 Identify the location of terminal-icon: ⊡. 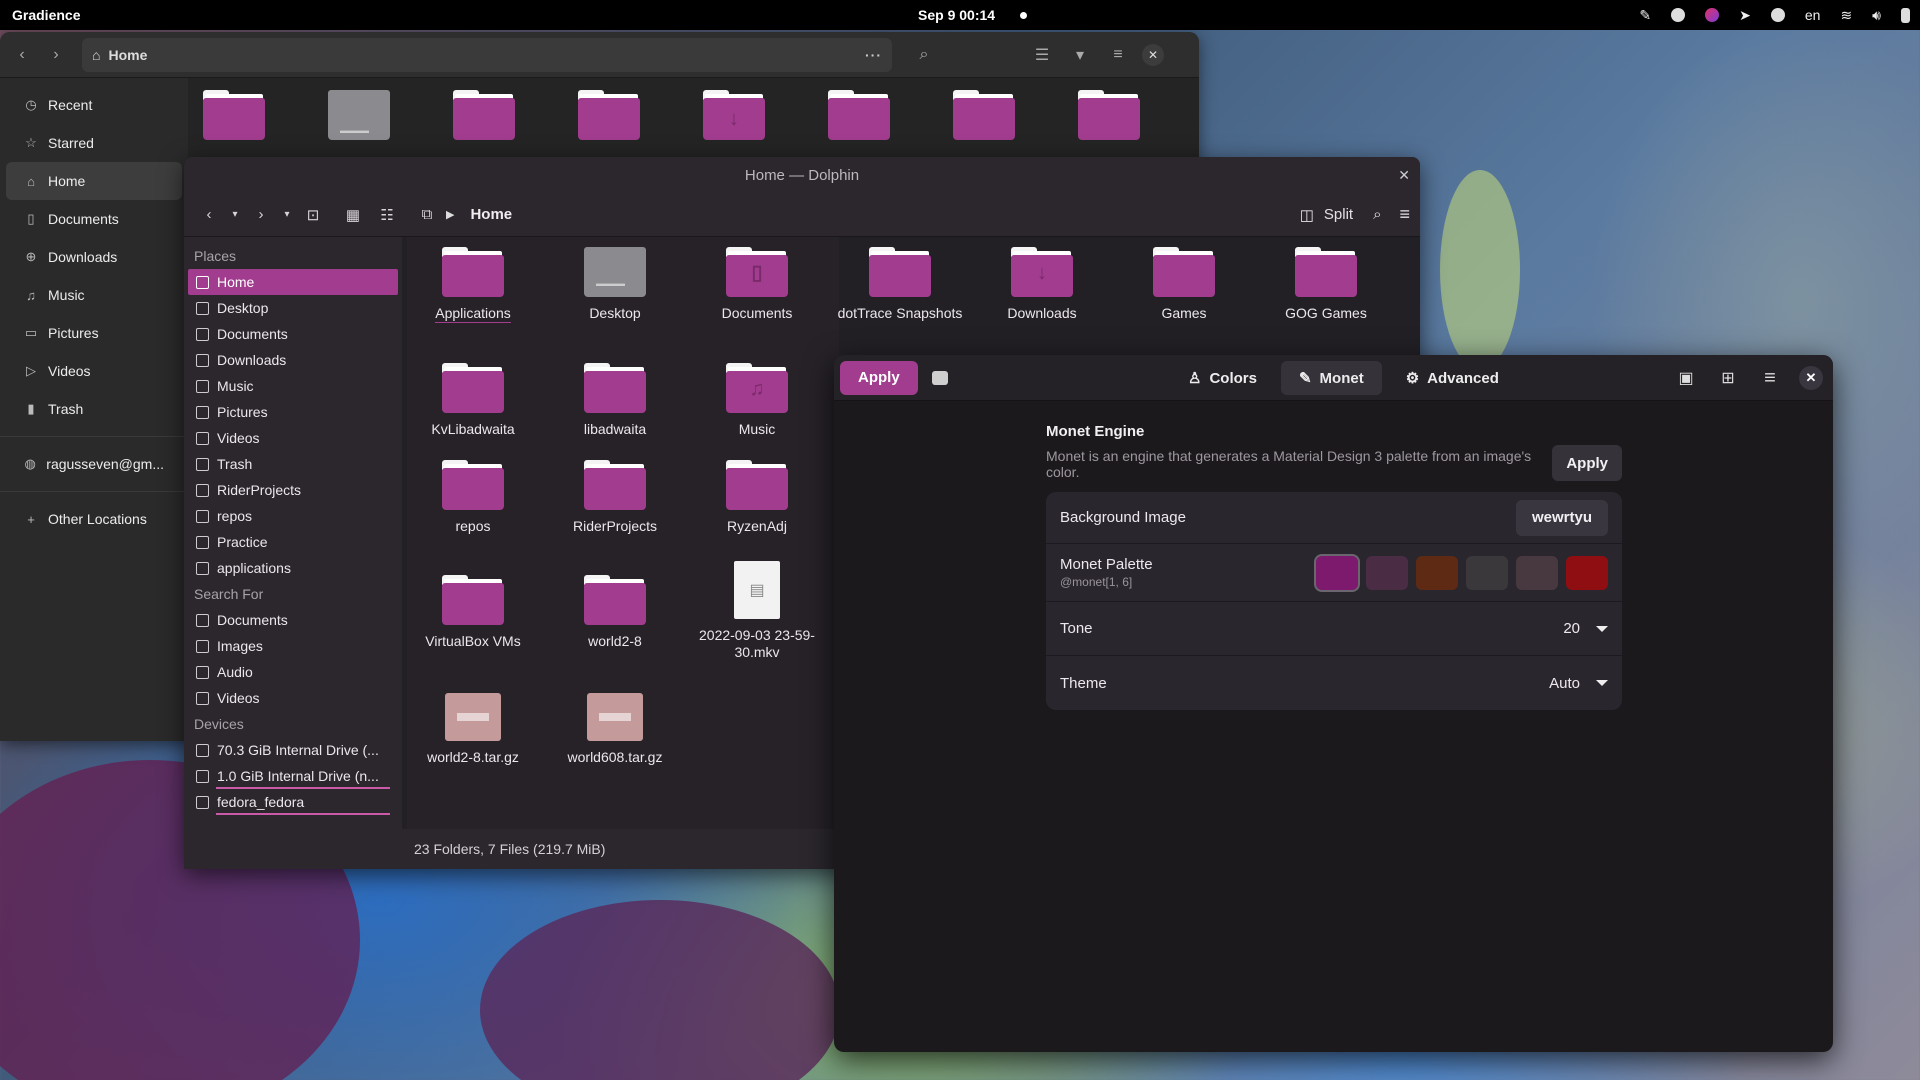
(313, 215).